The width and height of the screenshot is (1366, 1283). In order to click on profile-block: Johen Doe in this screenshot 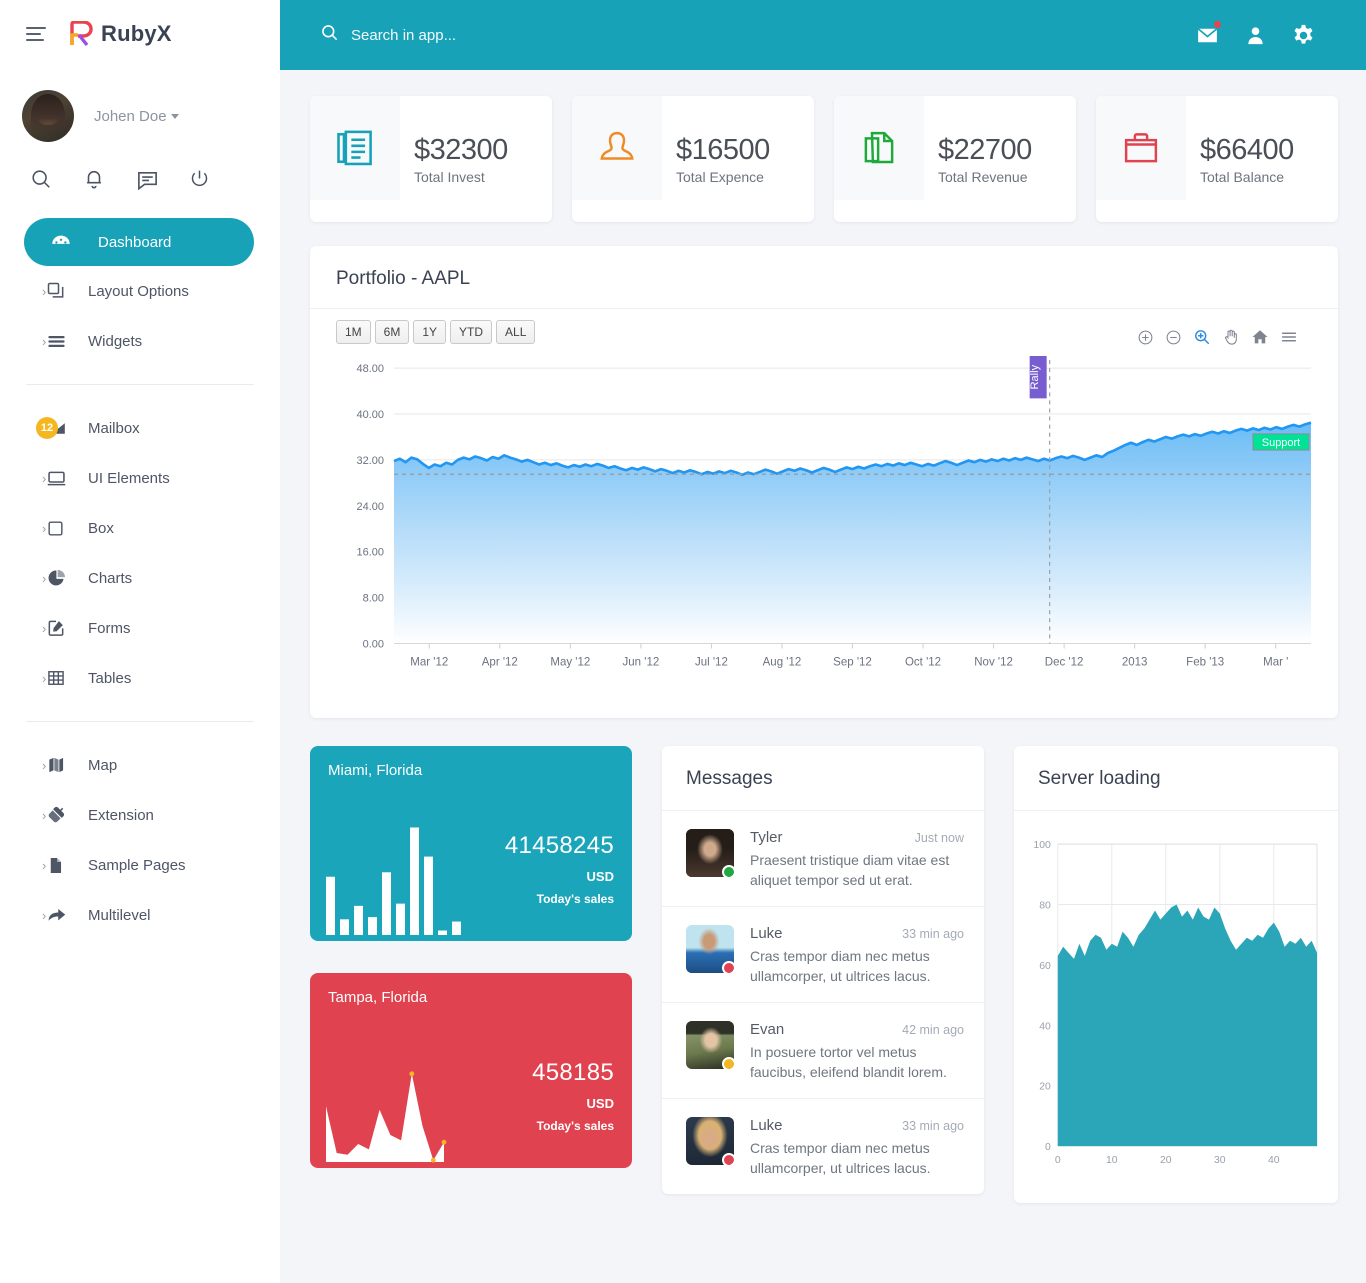, I will do `click(140, 116)`.